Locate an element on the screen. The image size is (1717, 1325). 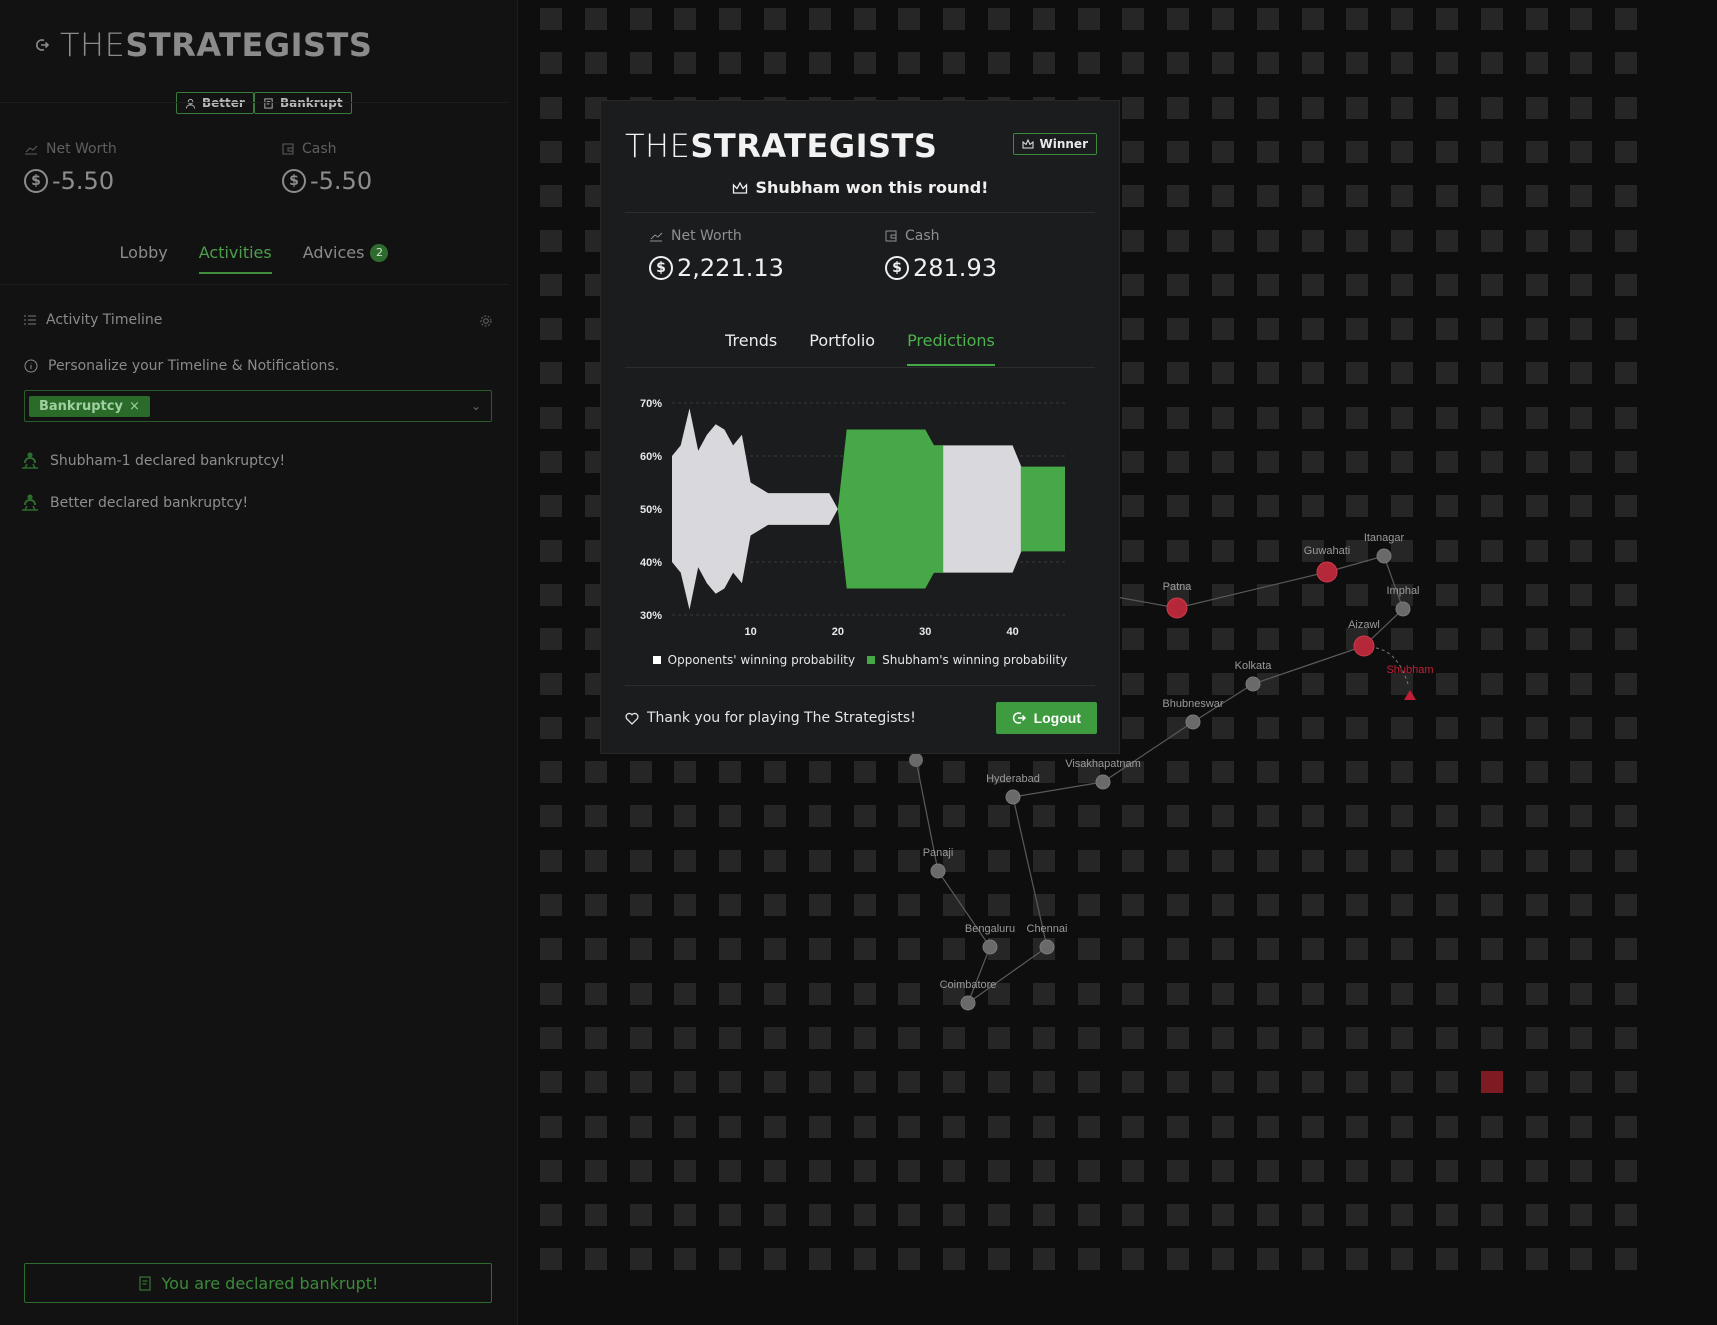
list-item: Shubham-1 declared bankruptcy! is located at coordinates (152, 461).